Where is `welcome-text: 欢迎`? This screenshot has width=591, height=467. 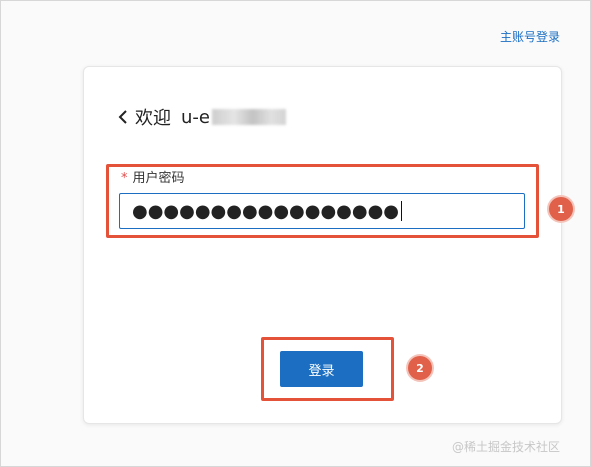 welcome-text: 欢迎 is located at coordinates (153, 118).